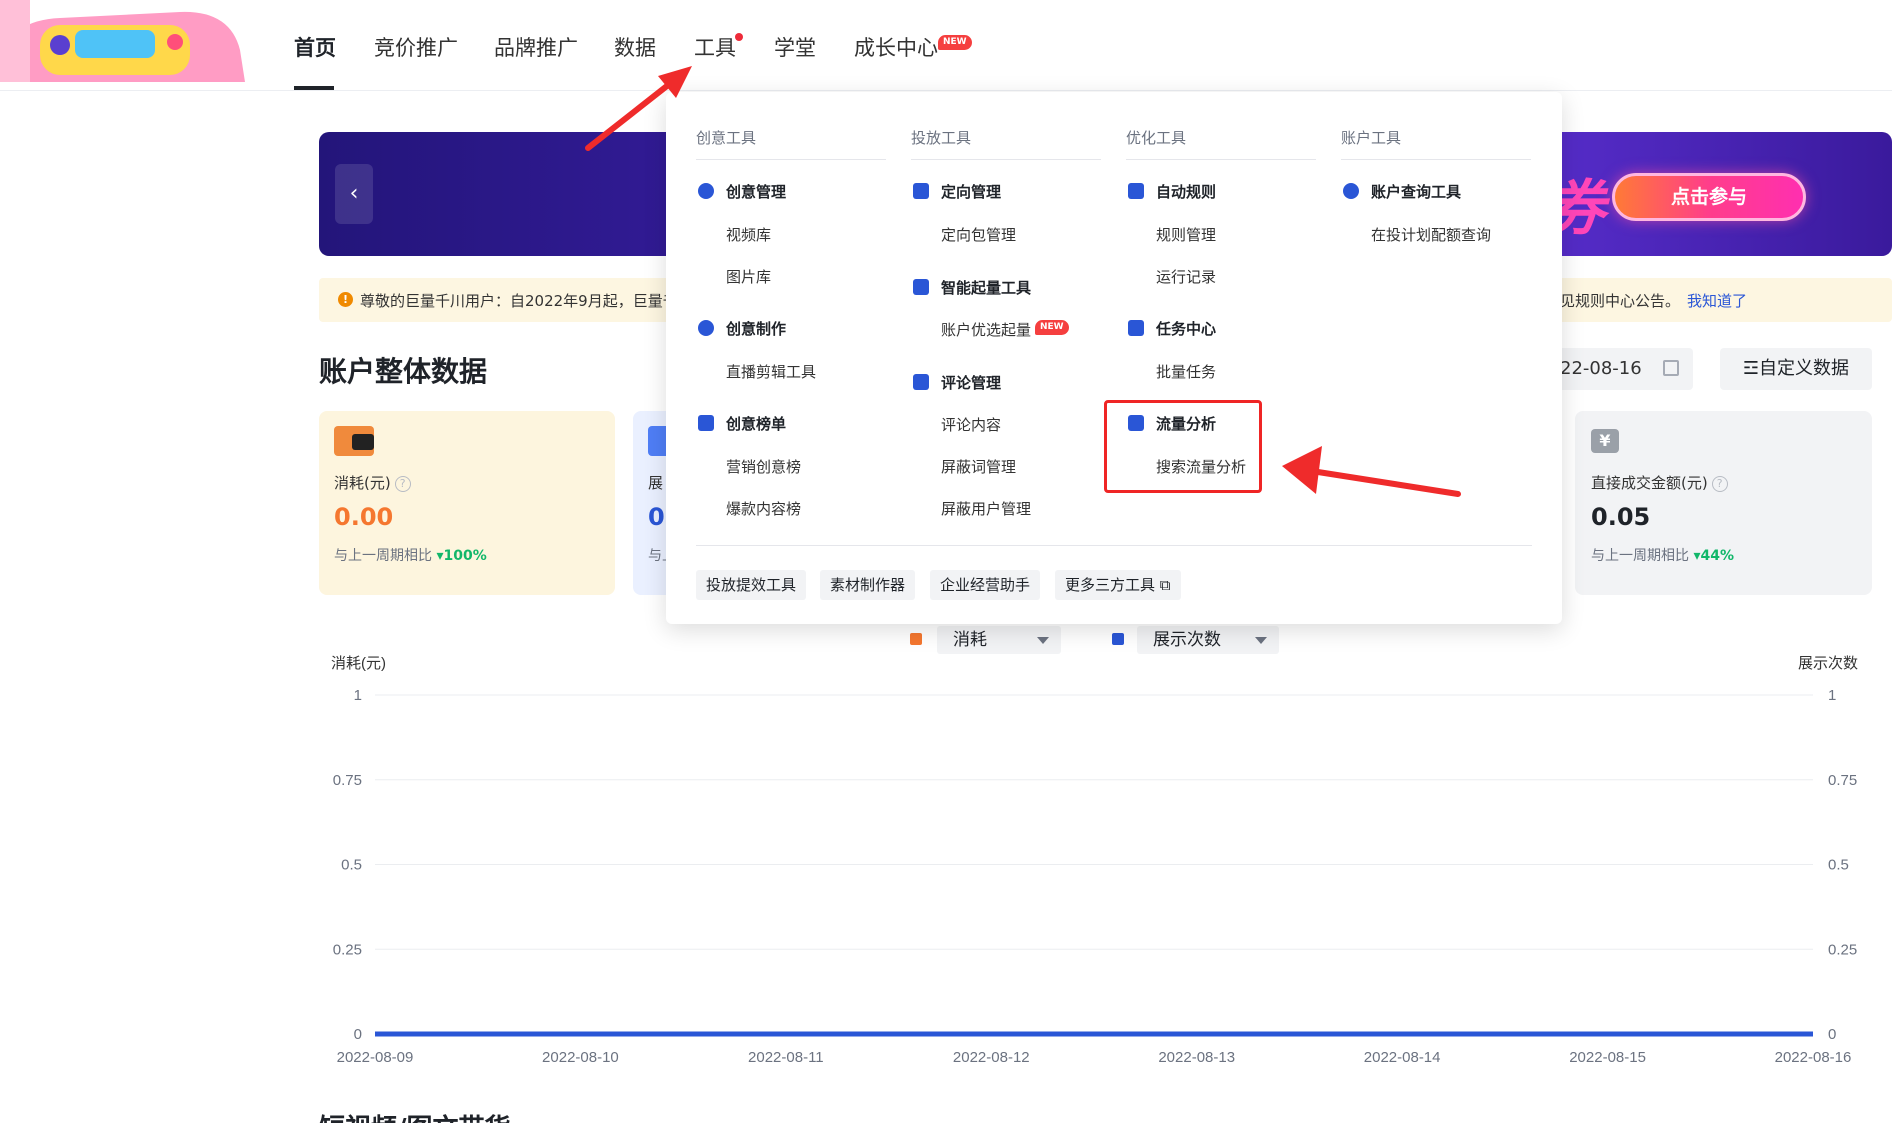  What do you see at coordinates (416, 47) in the screenshot?
I see `nav-bidding: 竞价推广` at bounding box center [416, 47].